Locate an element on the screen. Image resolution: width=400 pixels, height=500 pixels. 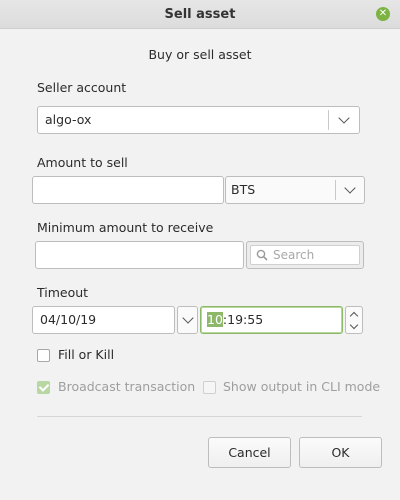
time-spinner is located at coordinates (354, 320).